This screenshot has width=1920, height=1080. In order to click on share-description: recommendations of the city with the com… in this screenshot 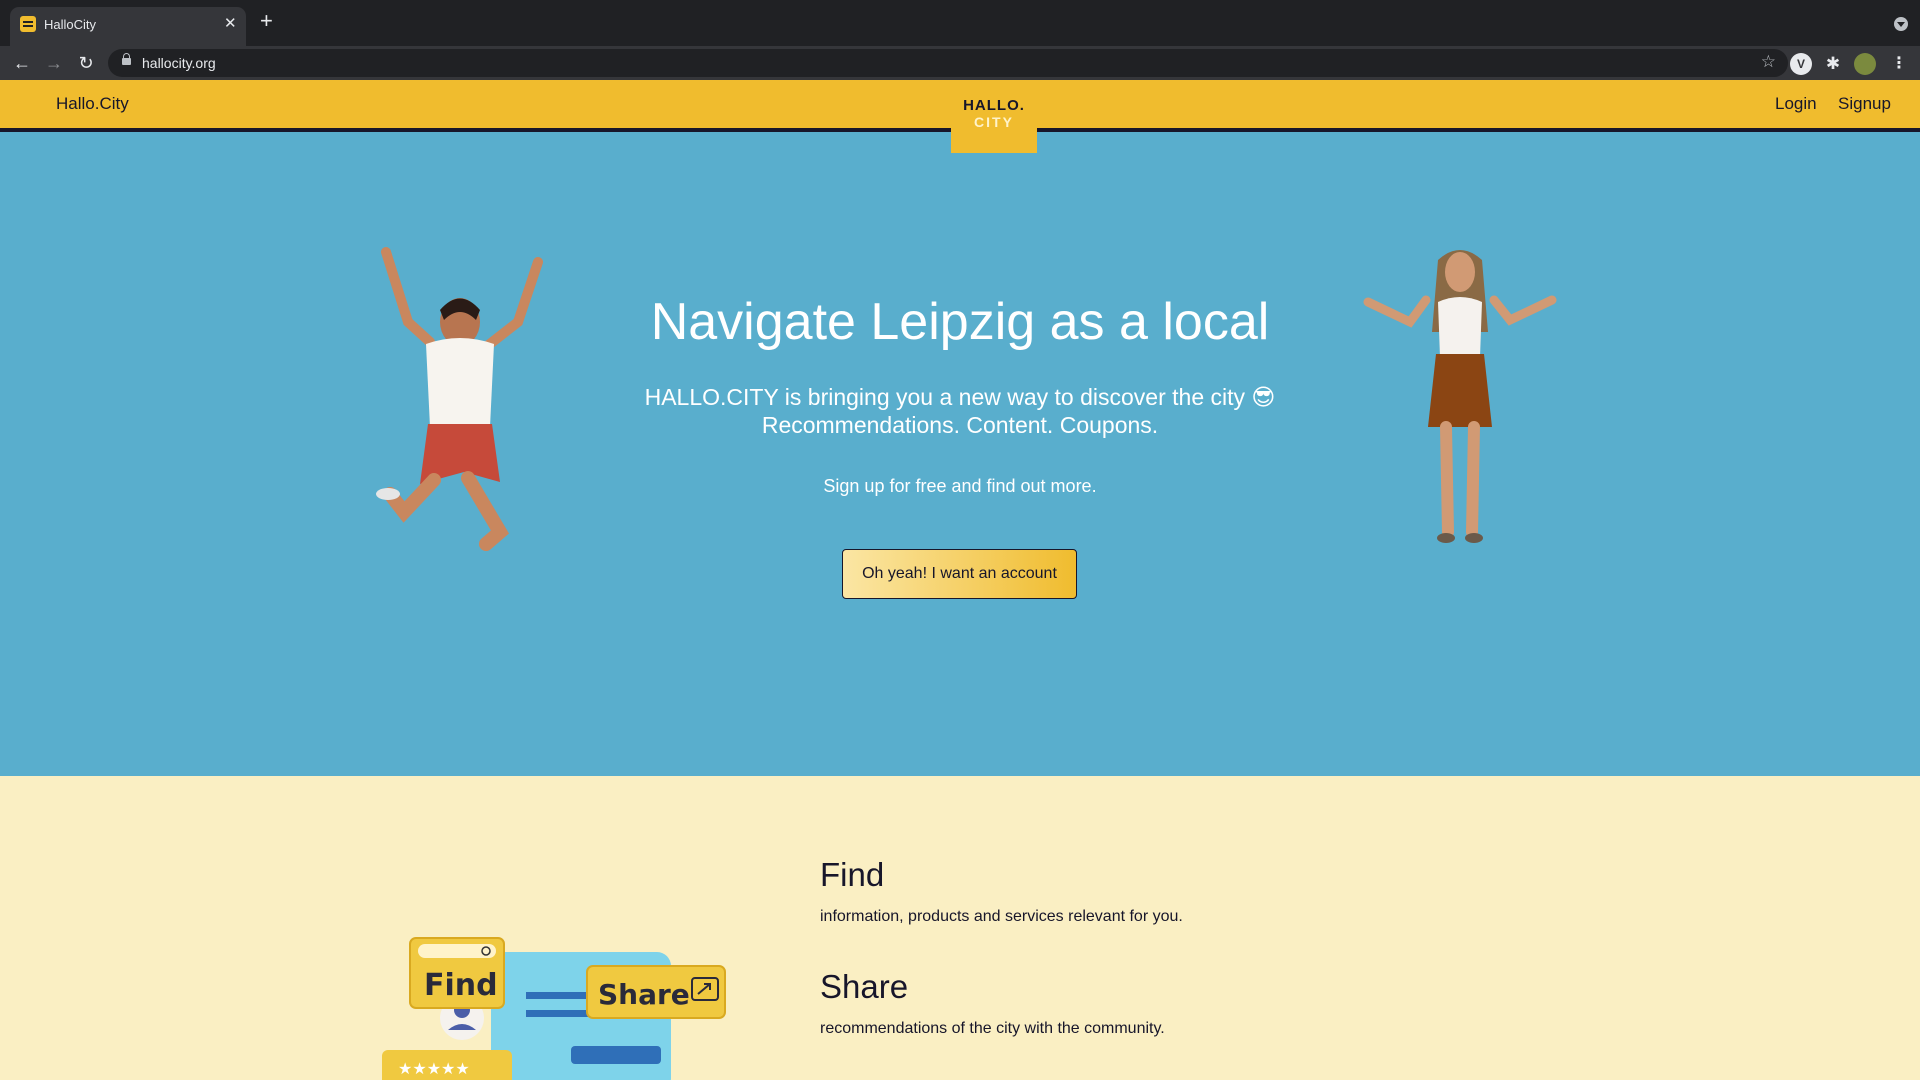, I will do `click(992, 1028)`.